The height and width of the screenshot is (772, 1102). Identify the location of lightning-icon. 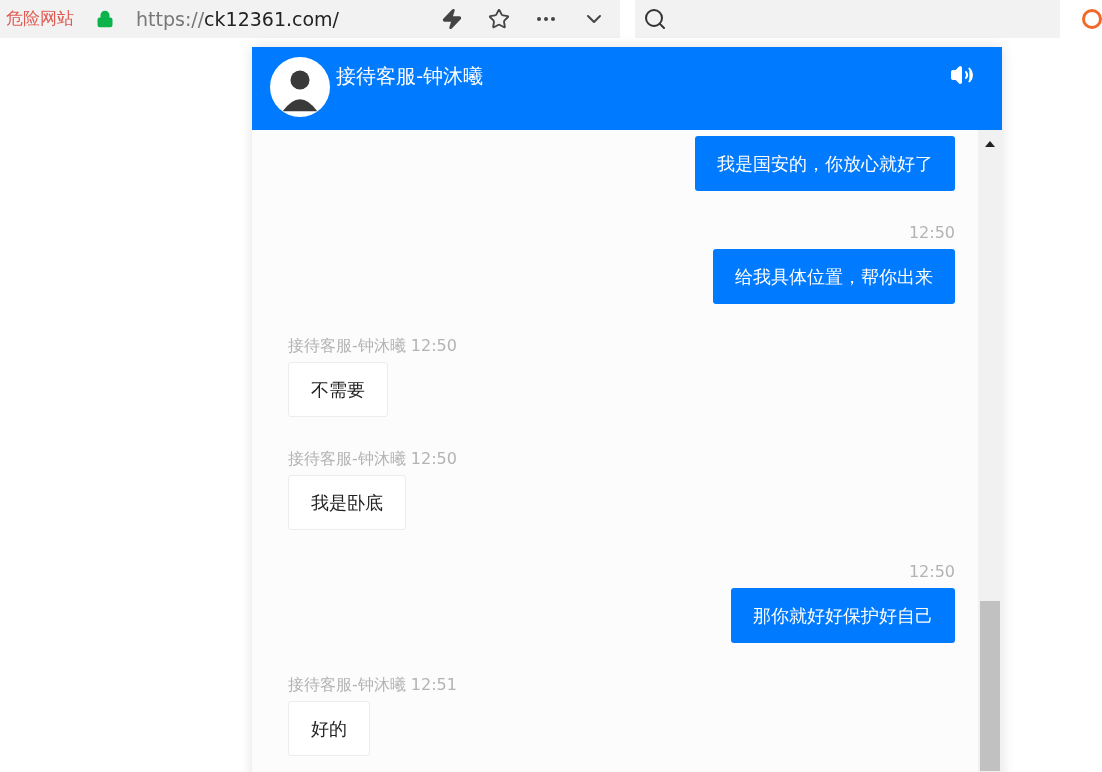
(452, 19).